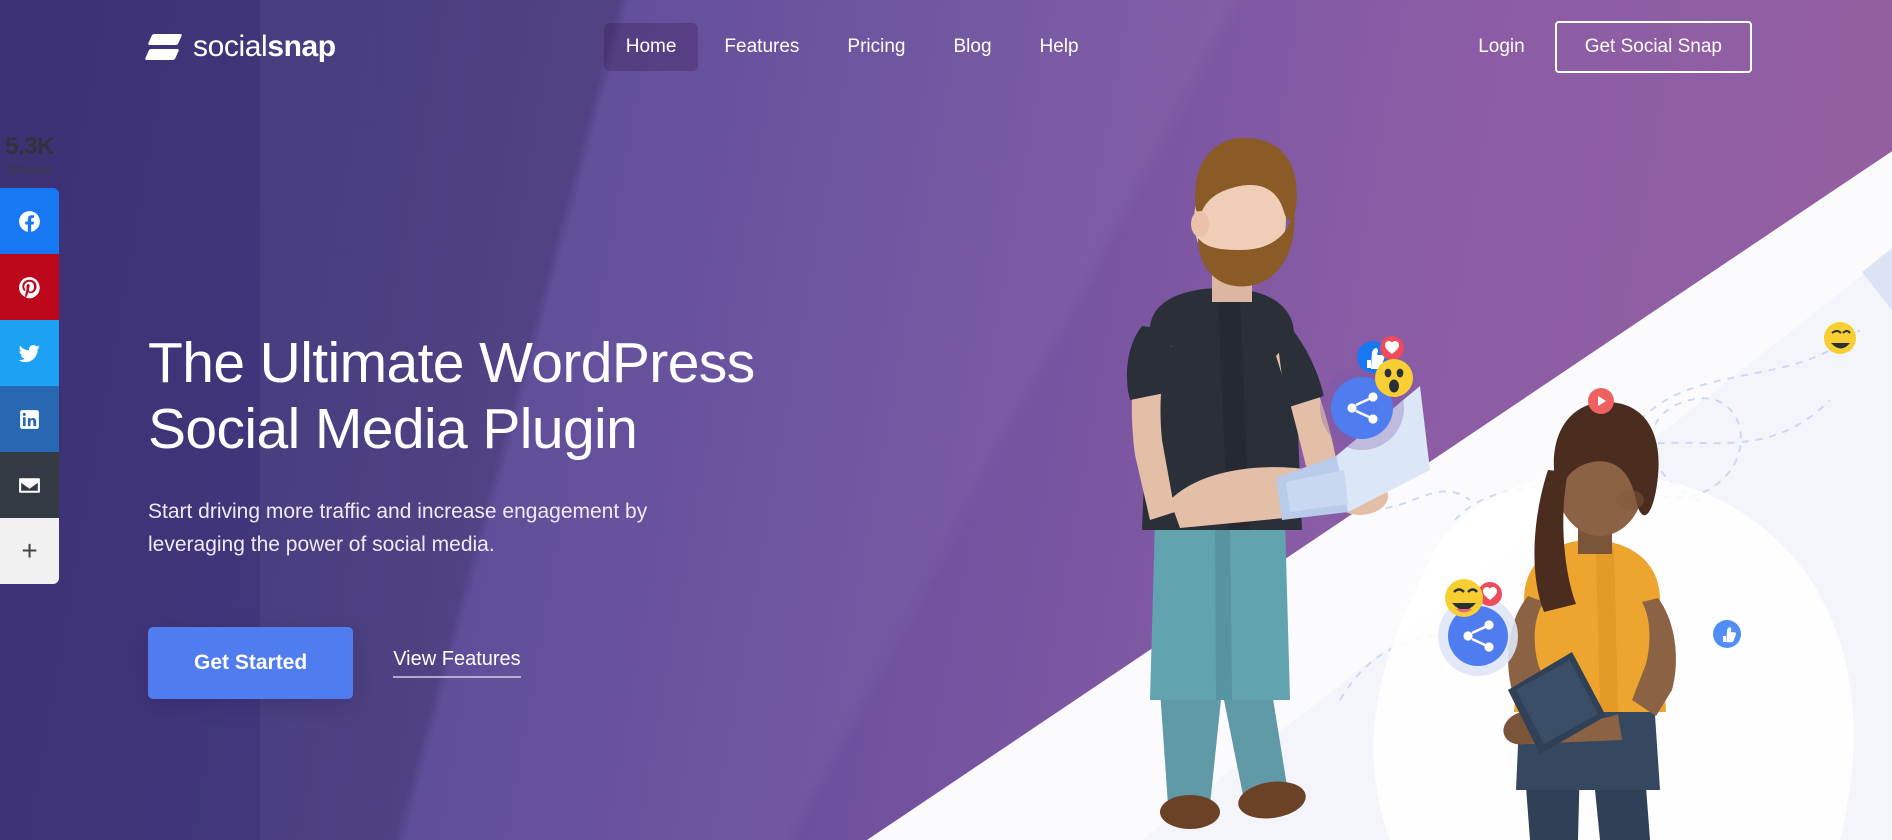 Image resolution: width=1892 pixels, height=840 pixels. I want to click on stacked-layers-icon, so click(163, 47).